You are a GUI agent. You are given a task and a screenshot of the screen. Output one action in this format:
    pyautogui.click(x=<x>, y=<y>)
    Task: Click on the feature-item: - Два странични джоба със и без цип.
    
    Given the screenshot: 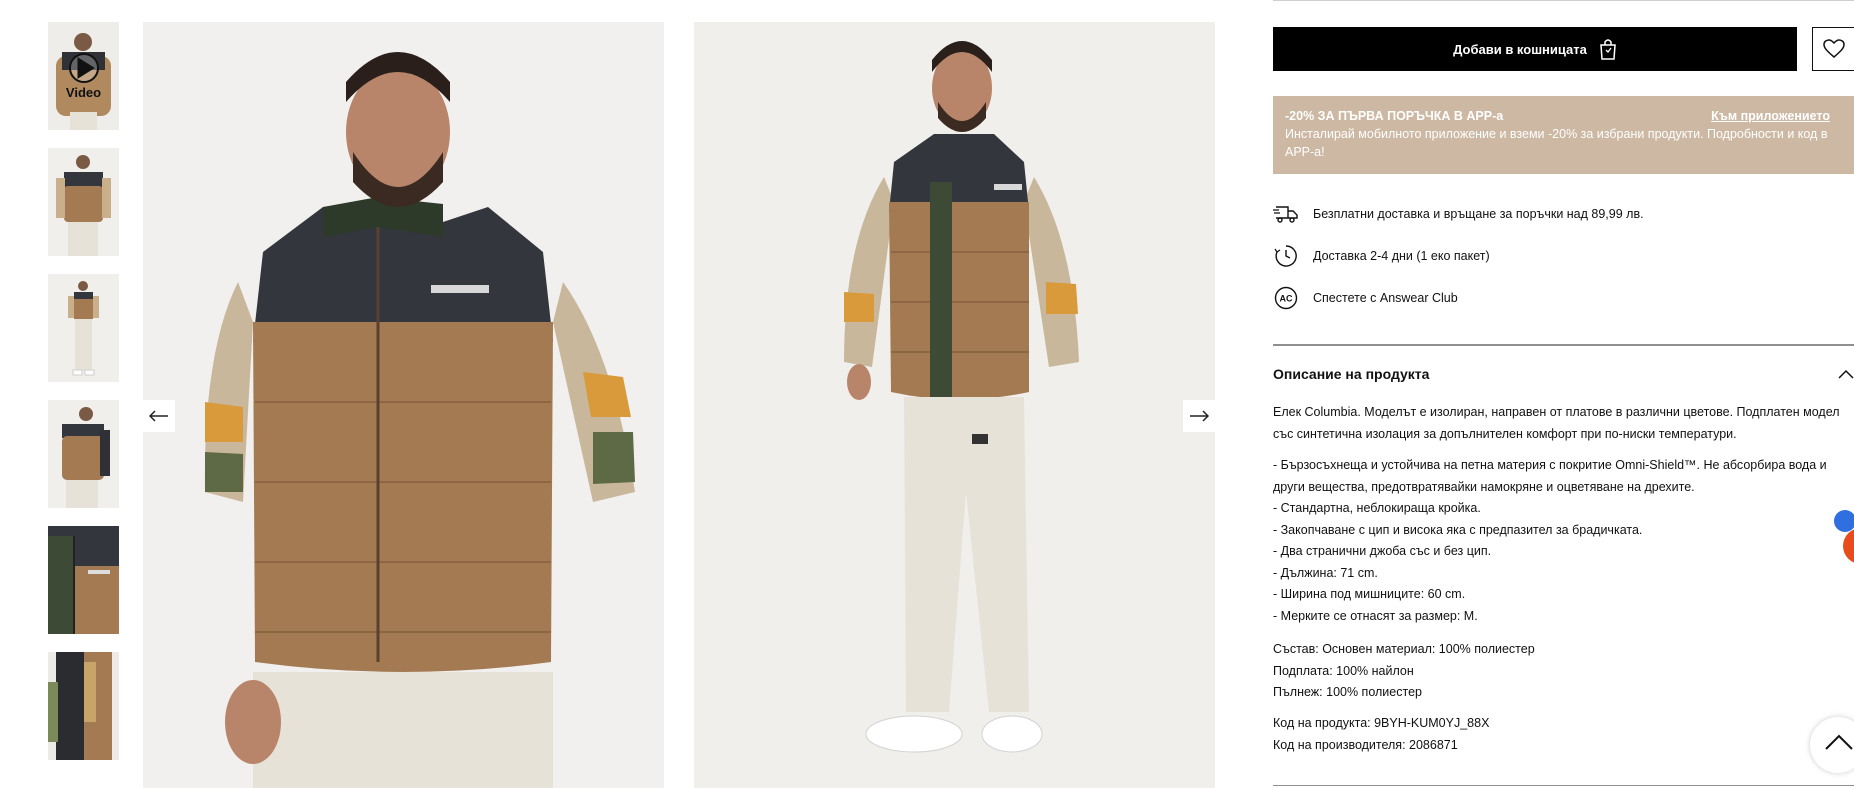 What is the action you would take?
    pyautogui.click(x=1382, y=551)
    